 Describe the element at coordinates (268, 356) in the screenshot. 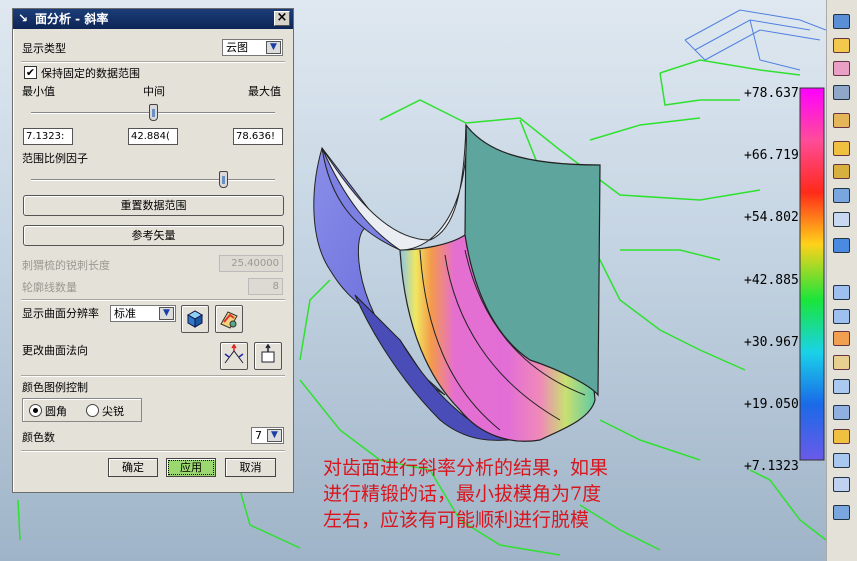

I see `reverse-normal-icon` at that location.